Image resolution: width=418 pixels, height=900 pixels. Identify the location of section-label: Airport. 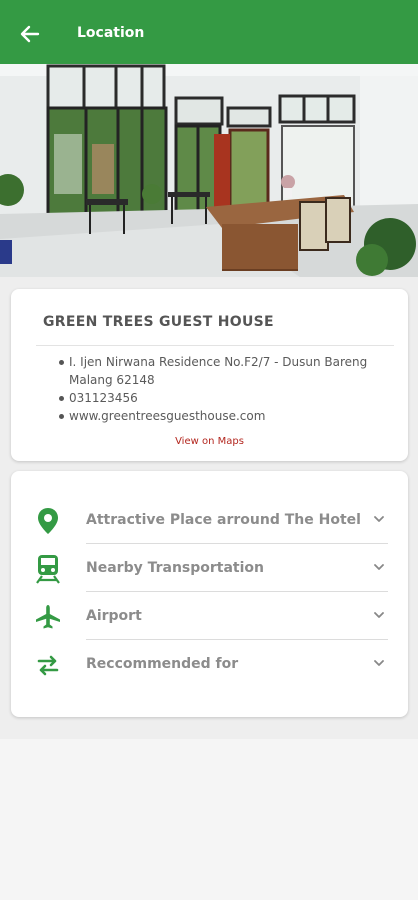
(114, 616).